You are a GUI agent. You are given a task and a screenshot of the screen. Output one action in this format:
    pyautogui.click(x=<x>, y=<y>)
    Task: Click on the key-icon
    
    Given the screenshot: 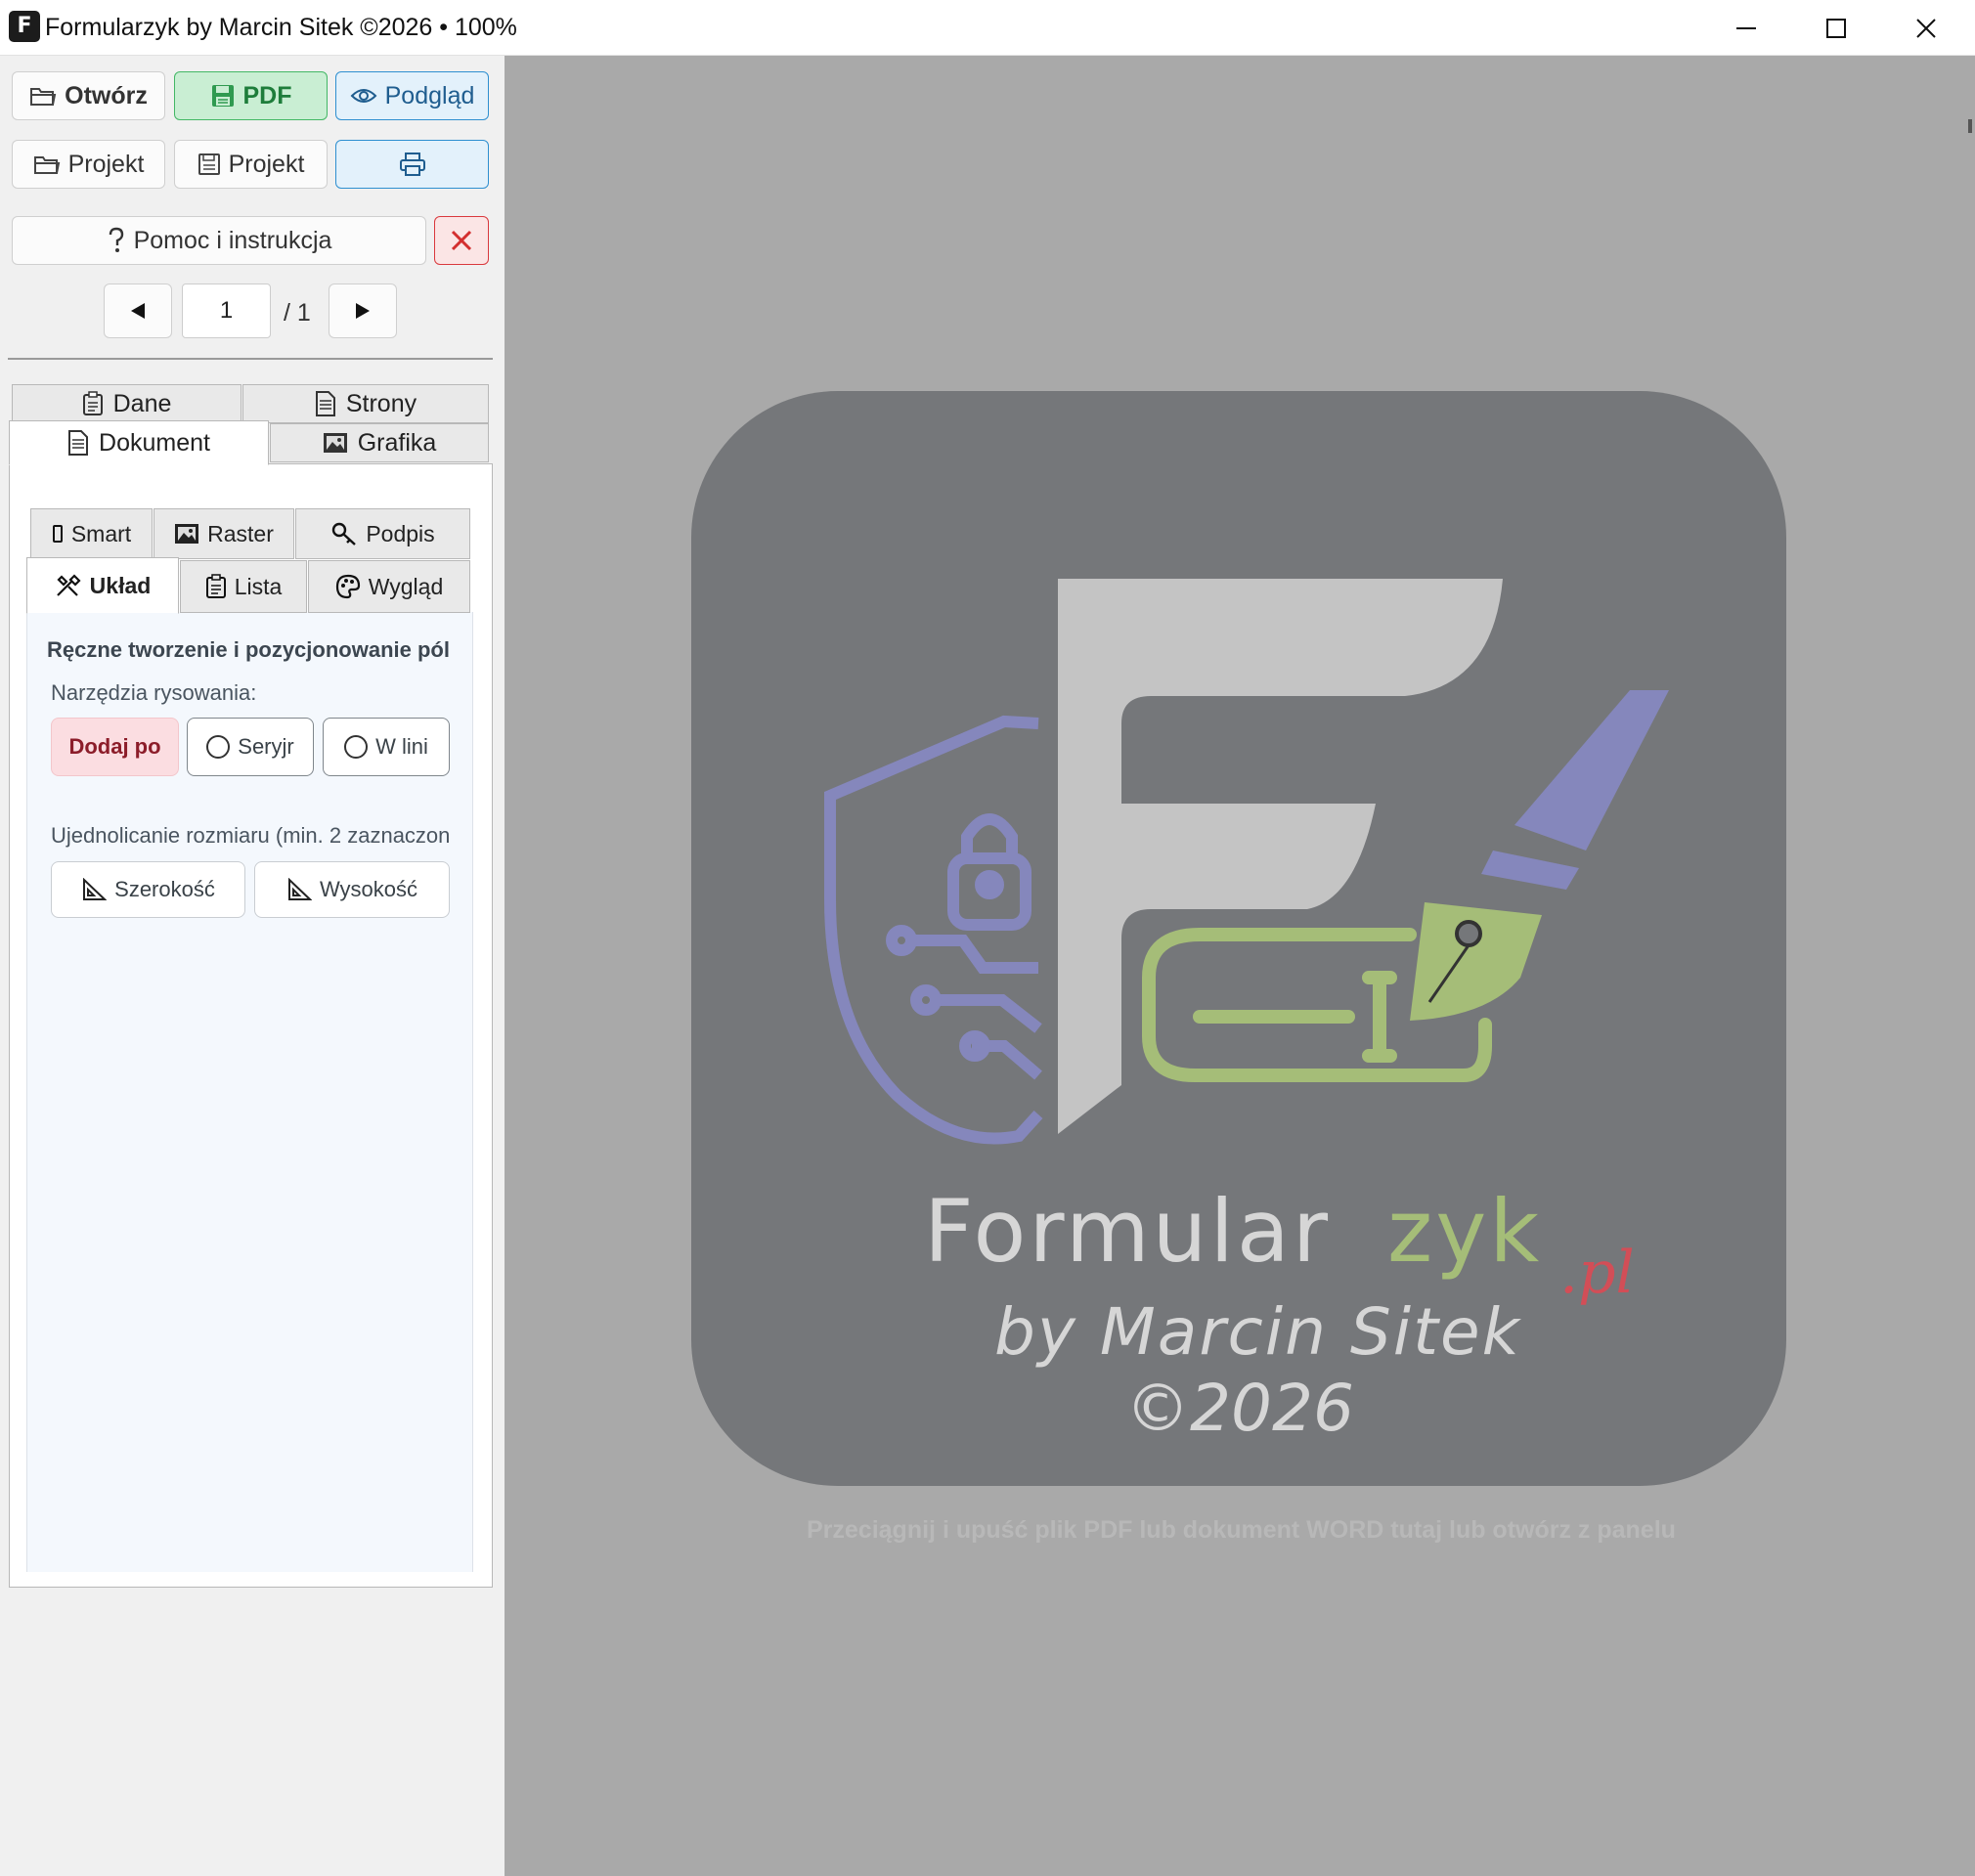 What is the action you would take?
    pyautogui.click(x=344, y=533)
    